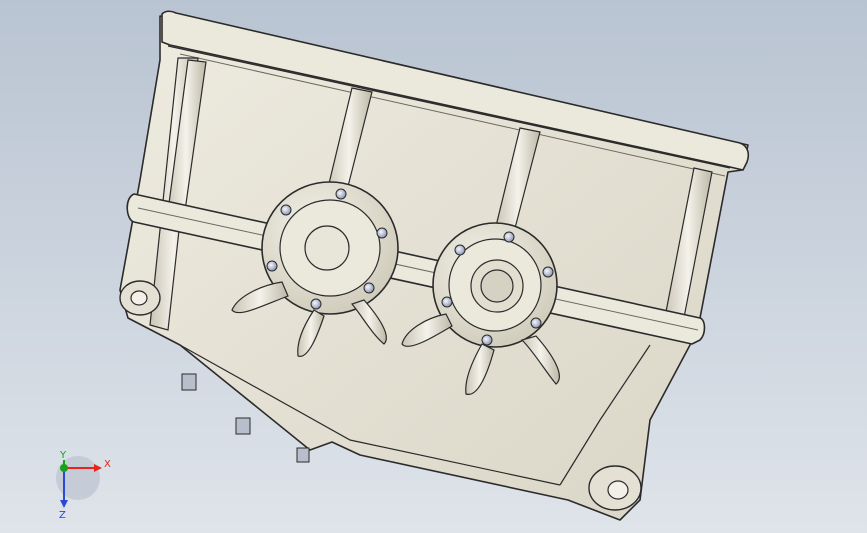 This screenshot has height=533, width=867. I want to click on z-axis-label: Z, so click(62, 515).